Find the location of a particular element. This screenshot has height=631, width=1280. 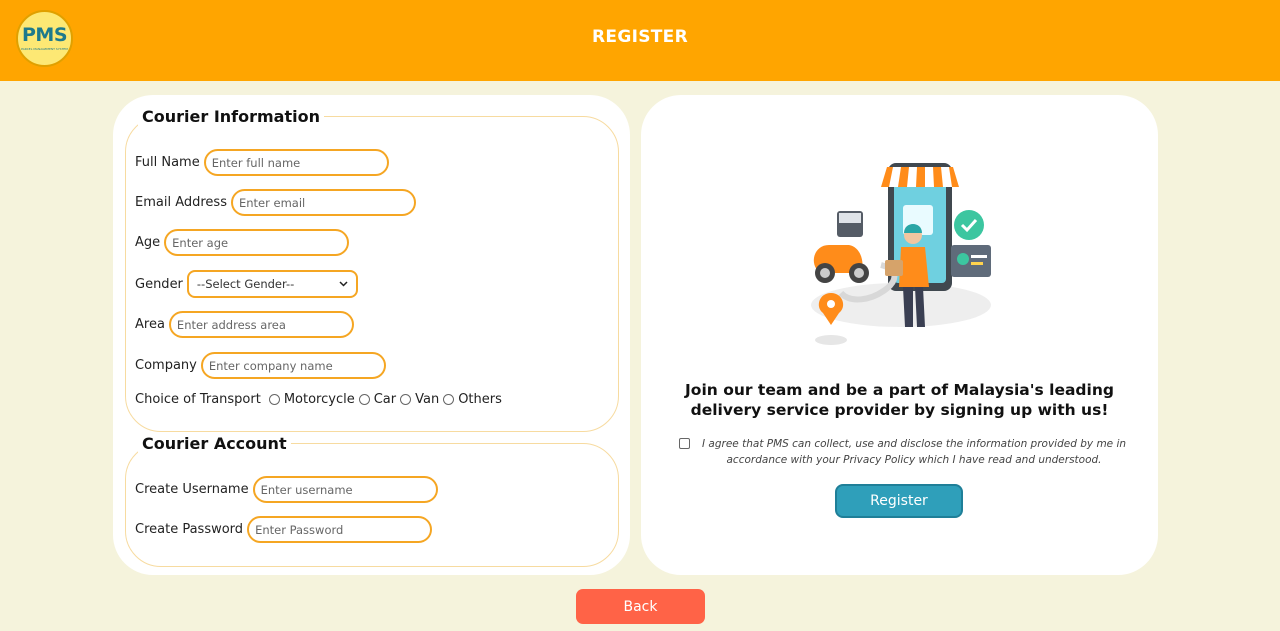

username-row: Create Username is located at coordinates (286, 489).